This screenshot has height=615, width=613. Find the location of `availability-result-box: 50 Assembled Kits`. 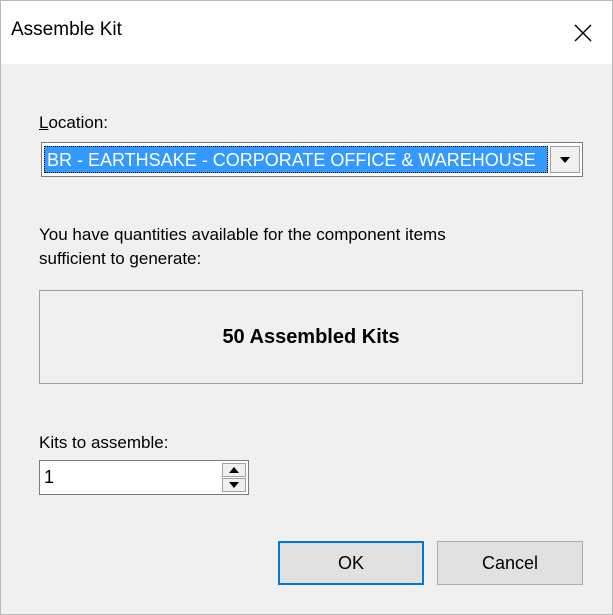

availability-result-box: 50 Assembled Kits is located at coordinates (311, 337).